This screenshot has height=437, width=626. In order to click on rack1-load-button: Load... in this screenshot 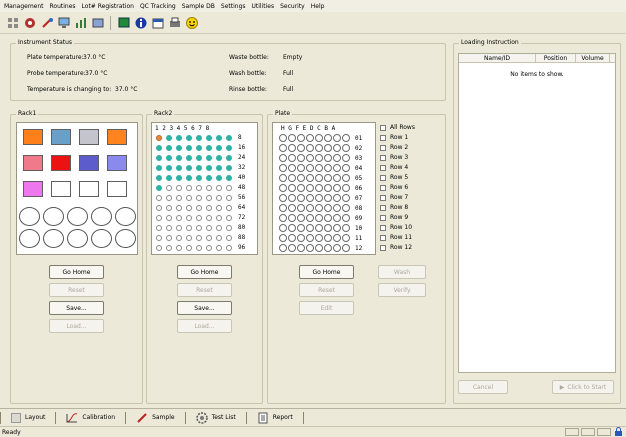, I will do `click(76, 326)`.